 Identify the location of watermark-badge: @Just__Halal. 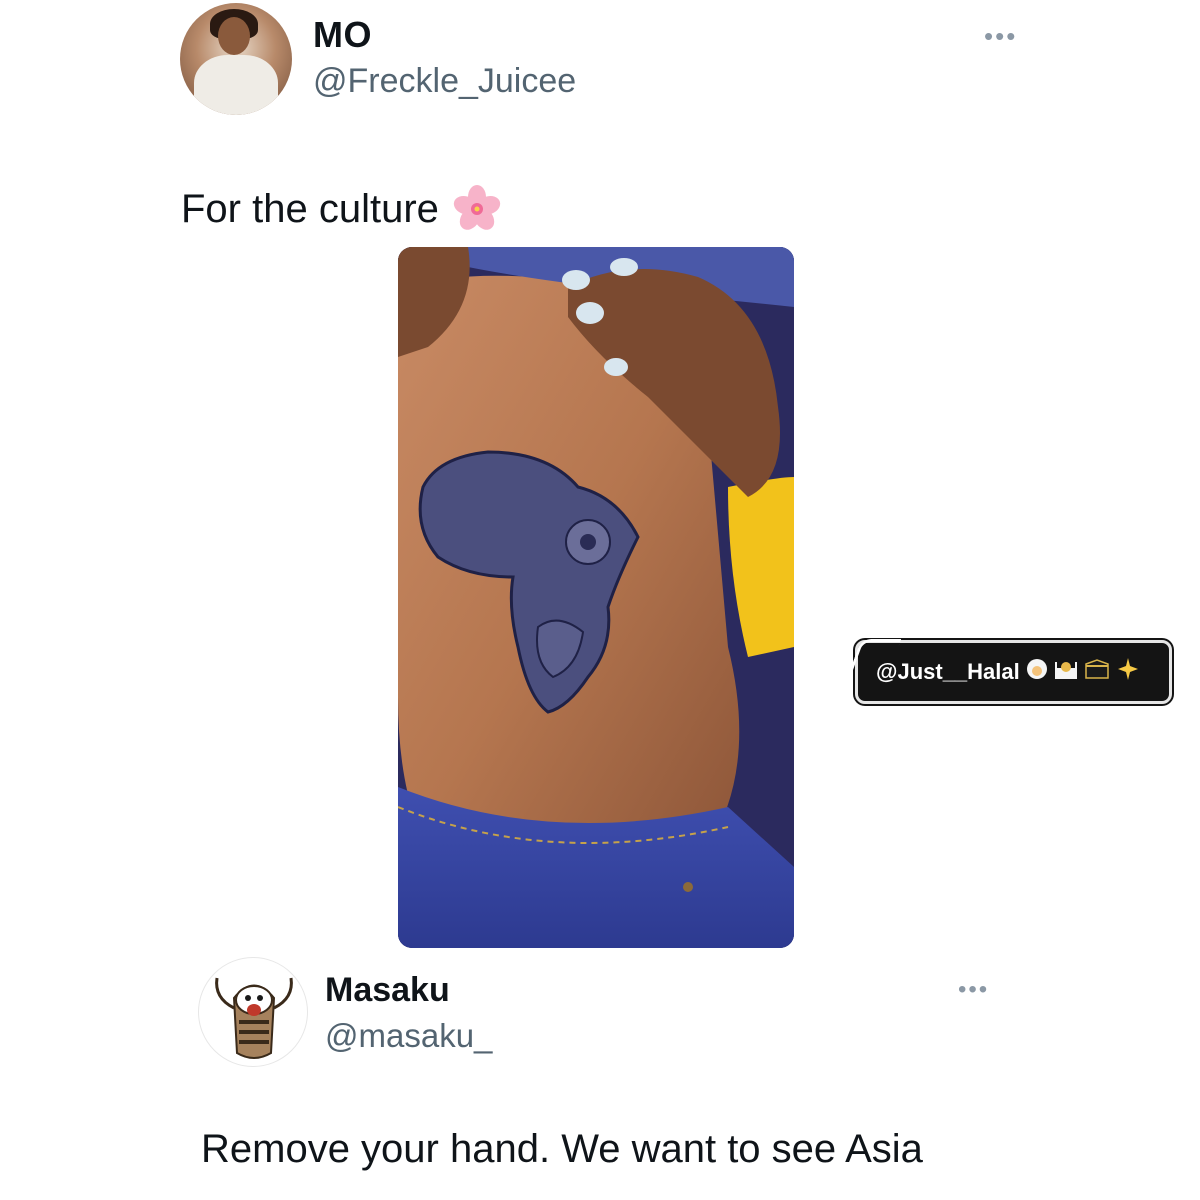
(1009, 671).